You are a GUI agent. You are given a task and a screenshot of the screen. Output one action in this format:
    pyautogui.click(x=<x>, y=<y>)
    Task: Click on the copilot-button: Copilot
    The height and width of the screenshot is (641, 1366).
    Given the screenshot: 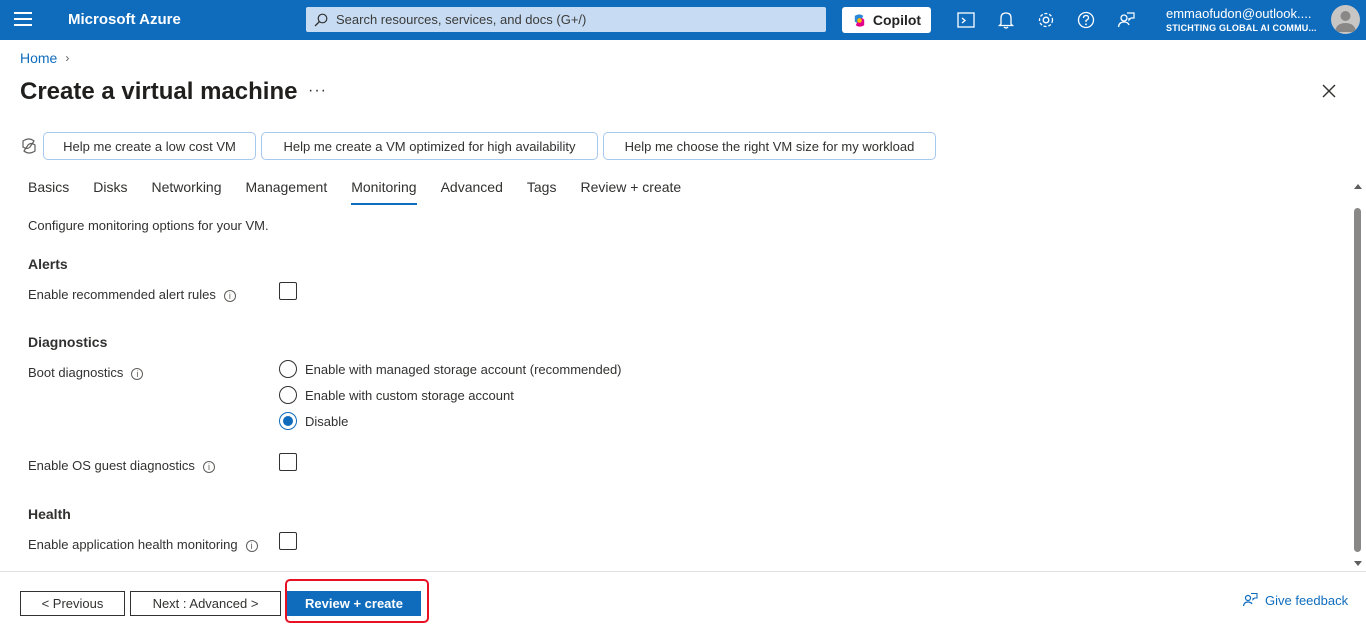 What is the action you would take?
    pyautogui.click(x=886, y=20)
    